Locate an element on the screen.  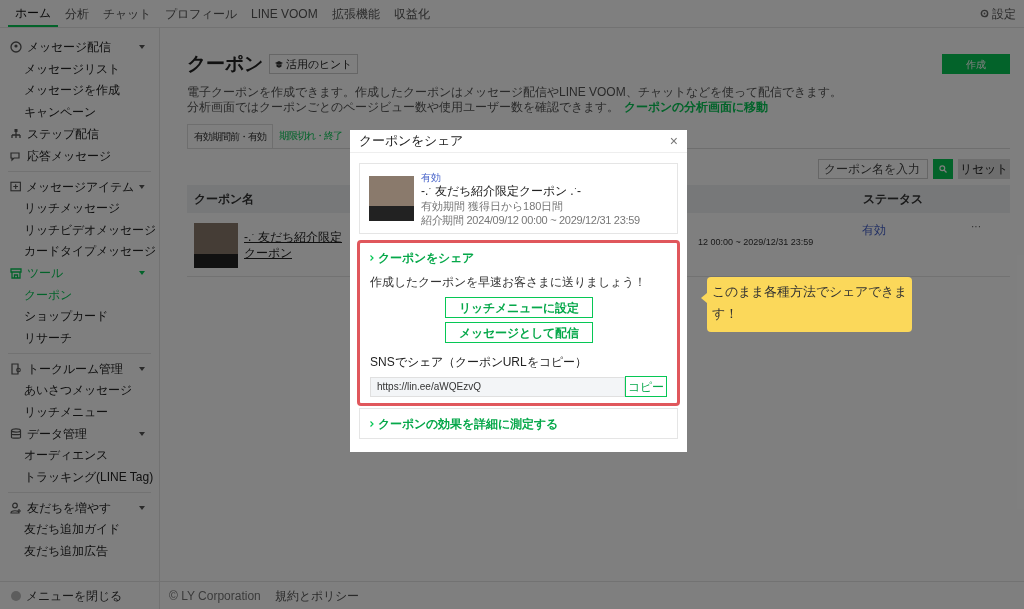
settings-icon is located at coordinates (984, 13).